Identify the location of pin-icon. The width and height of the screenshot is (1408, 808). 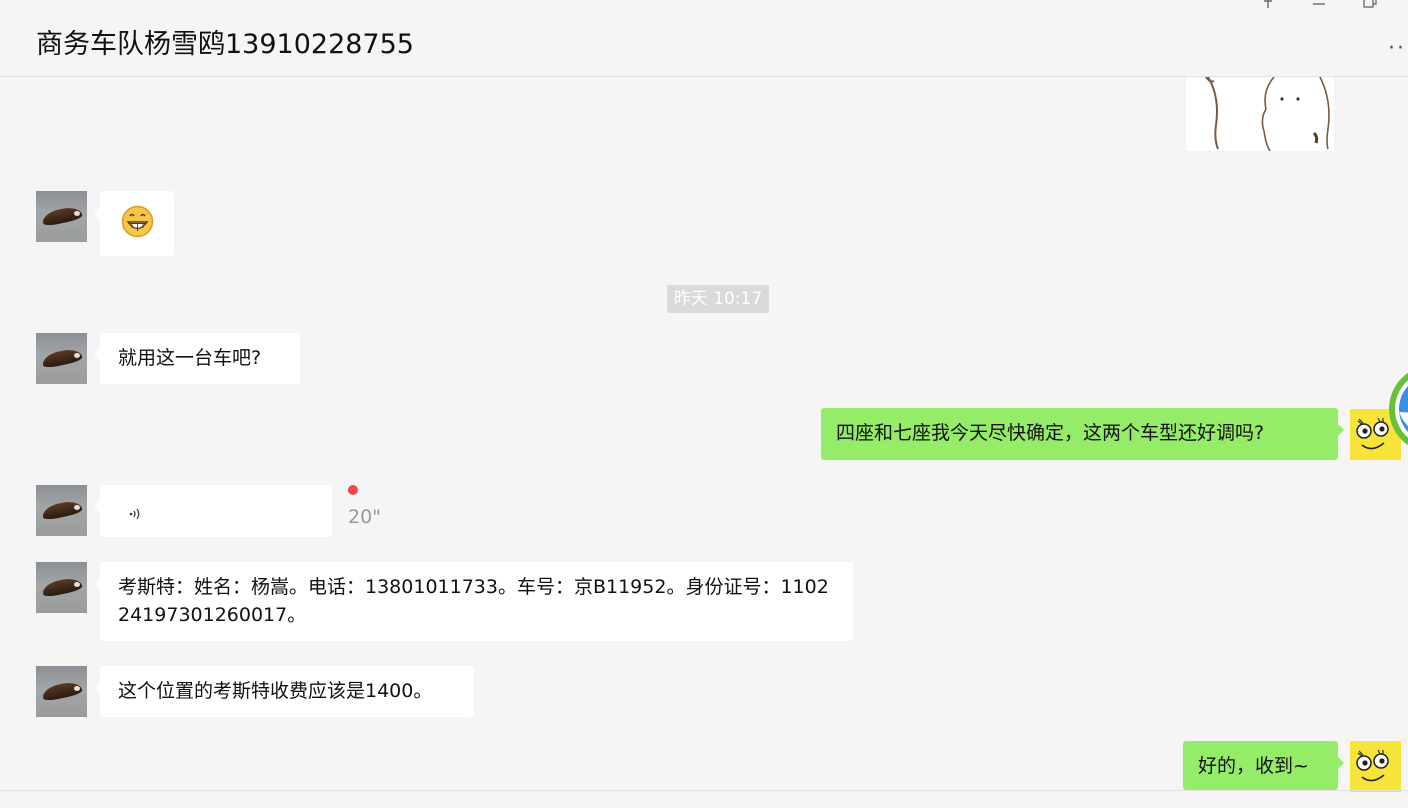
(1268, 7).